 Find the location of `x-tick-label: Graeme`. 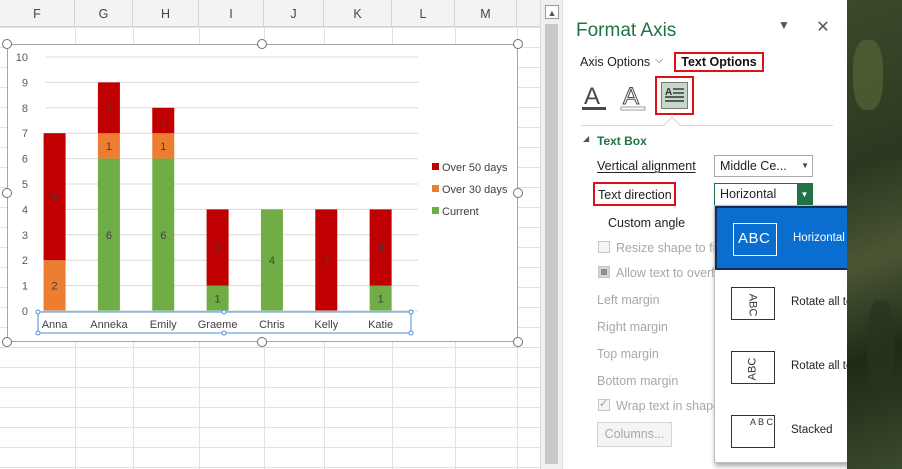

x-tick-label: Graeme is located at coordinates (218, 325).